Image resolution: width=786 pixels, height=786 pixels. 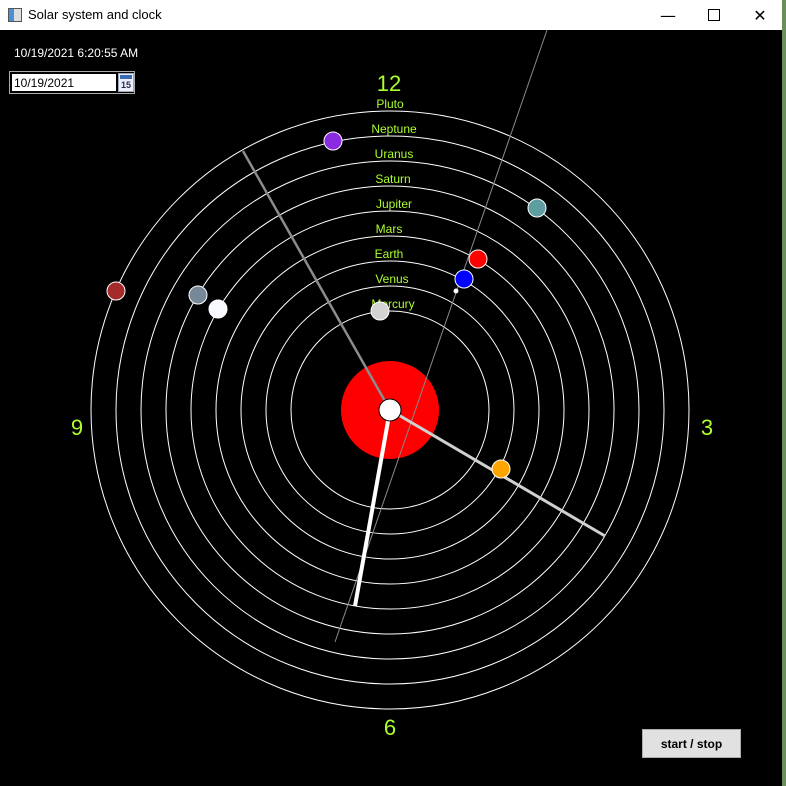 What do you see at coordinates (389, 229) in the screenshot?
I see `orbit-label-mars: Mars` at bounding box center [389, 229].